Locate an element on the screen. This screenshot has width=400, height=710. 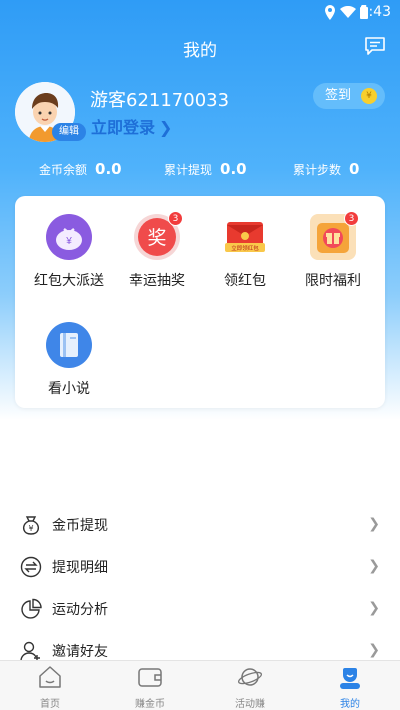
tab-mine: 我的 is located at coordinates (350, 687).